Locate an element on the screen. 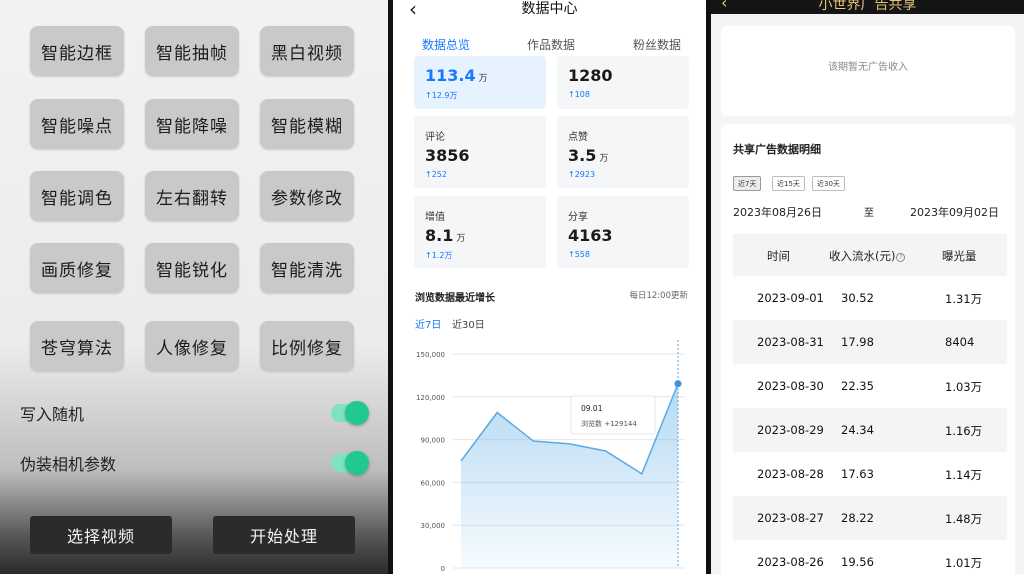  stat-card-shares: 分享 4163 ↑558 is located at coordinates (623, 232).